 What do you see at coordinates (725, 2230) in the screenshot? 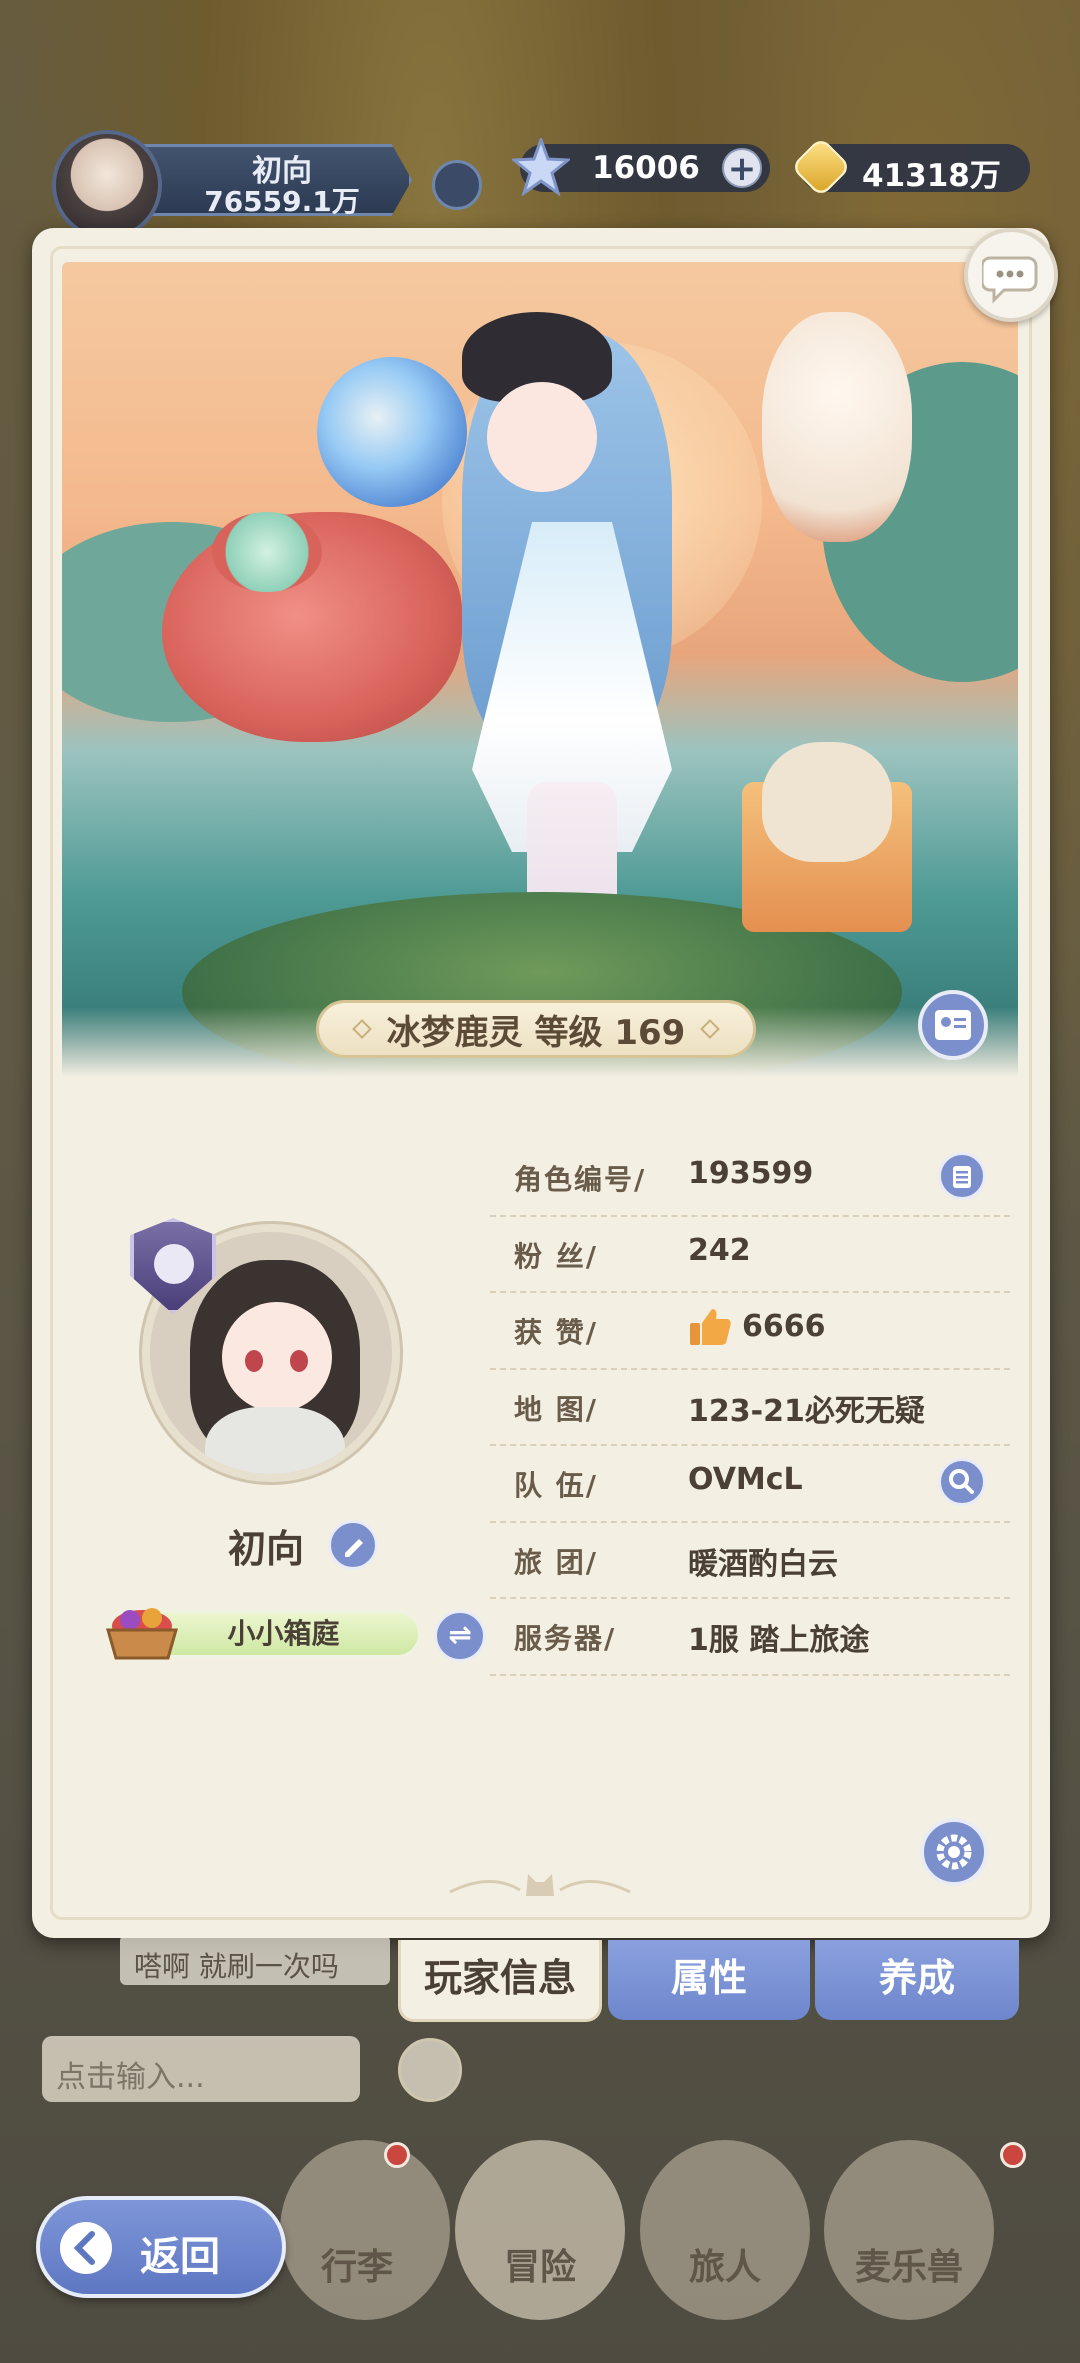
I see `nav-travelers` at bounding box center [725, 2230].